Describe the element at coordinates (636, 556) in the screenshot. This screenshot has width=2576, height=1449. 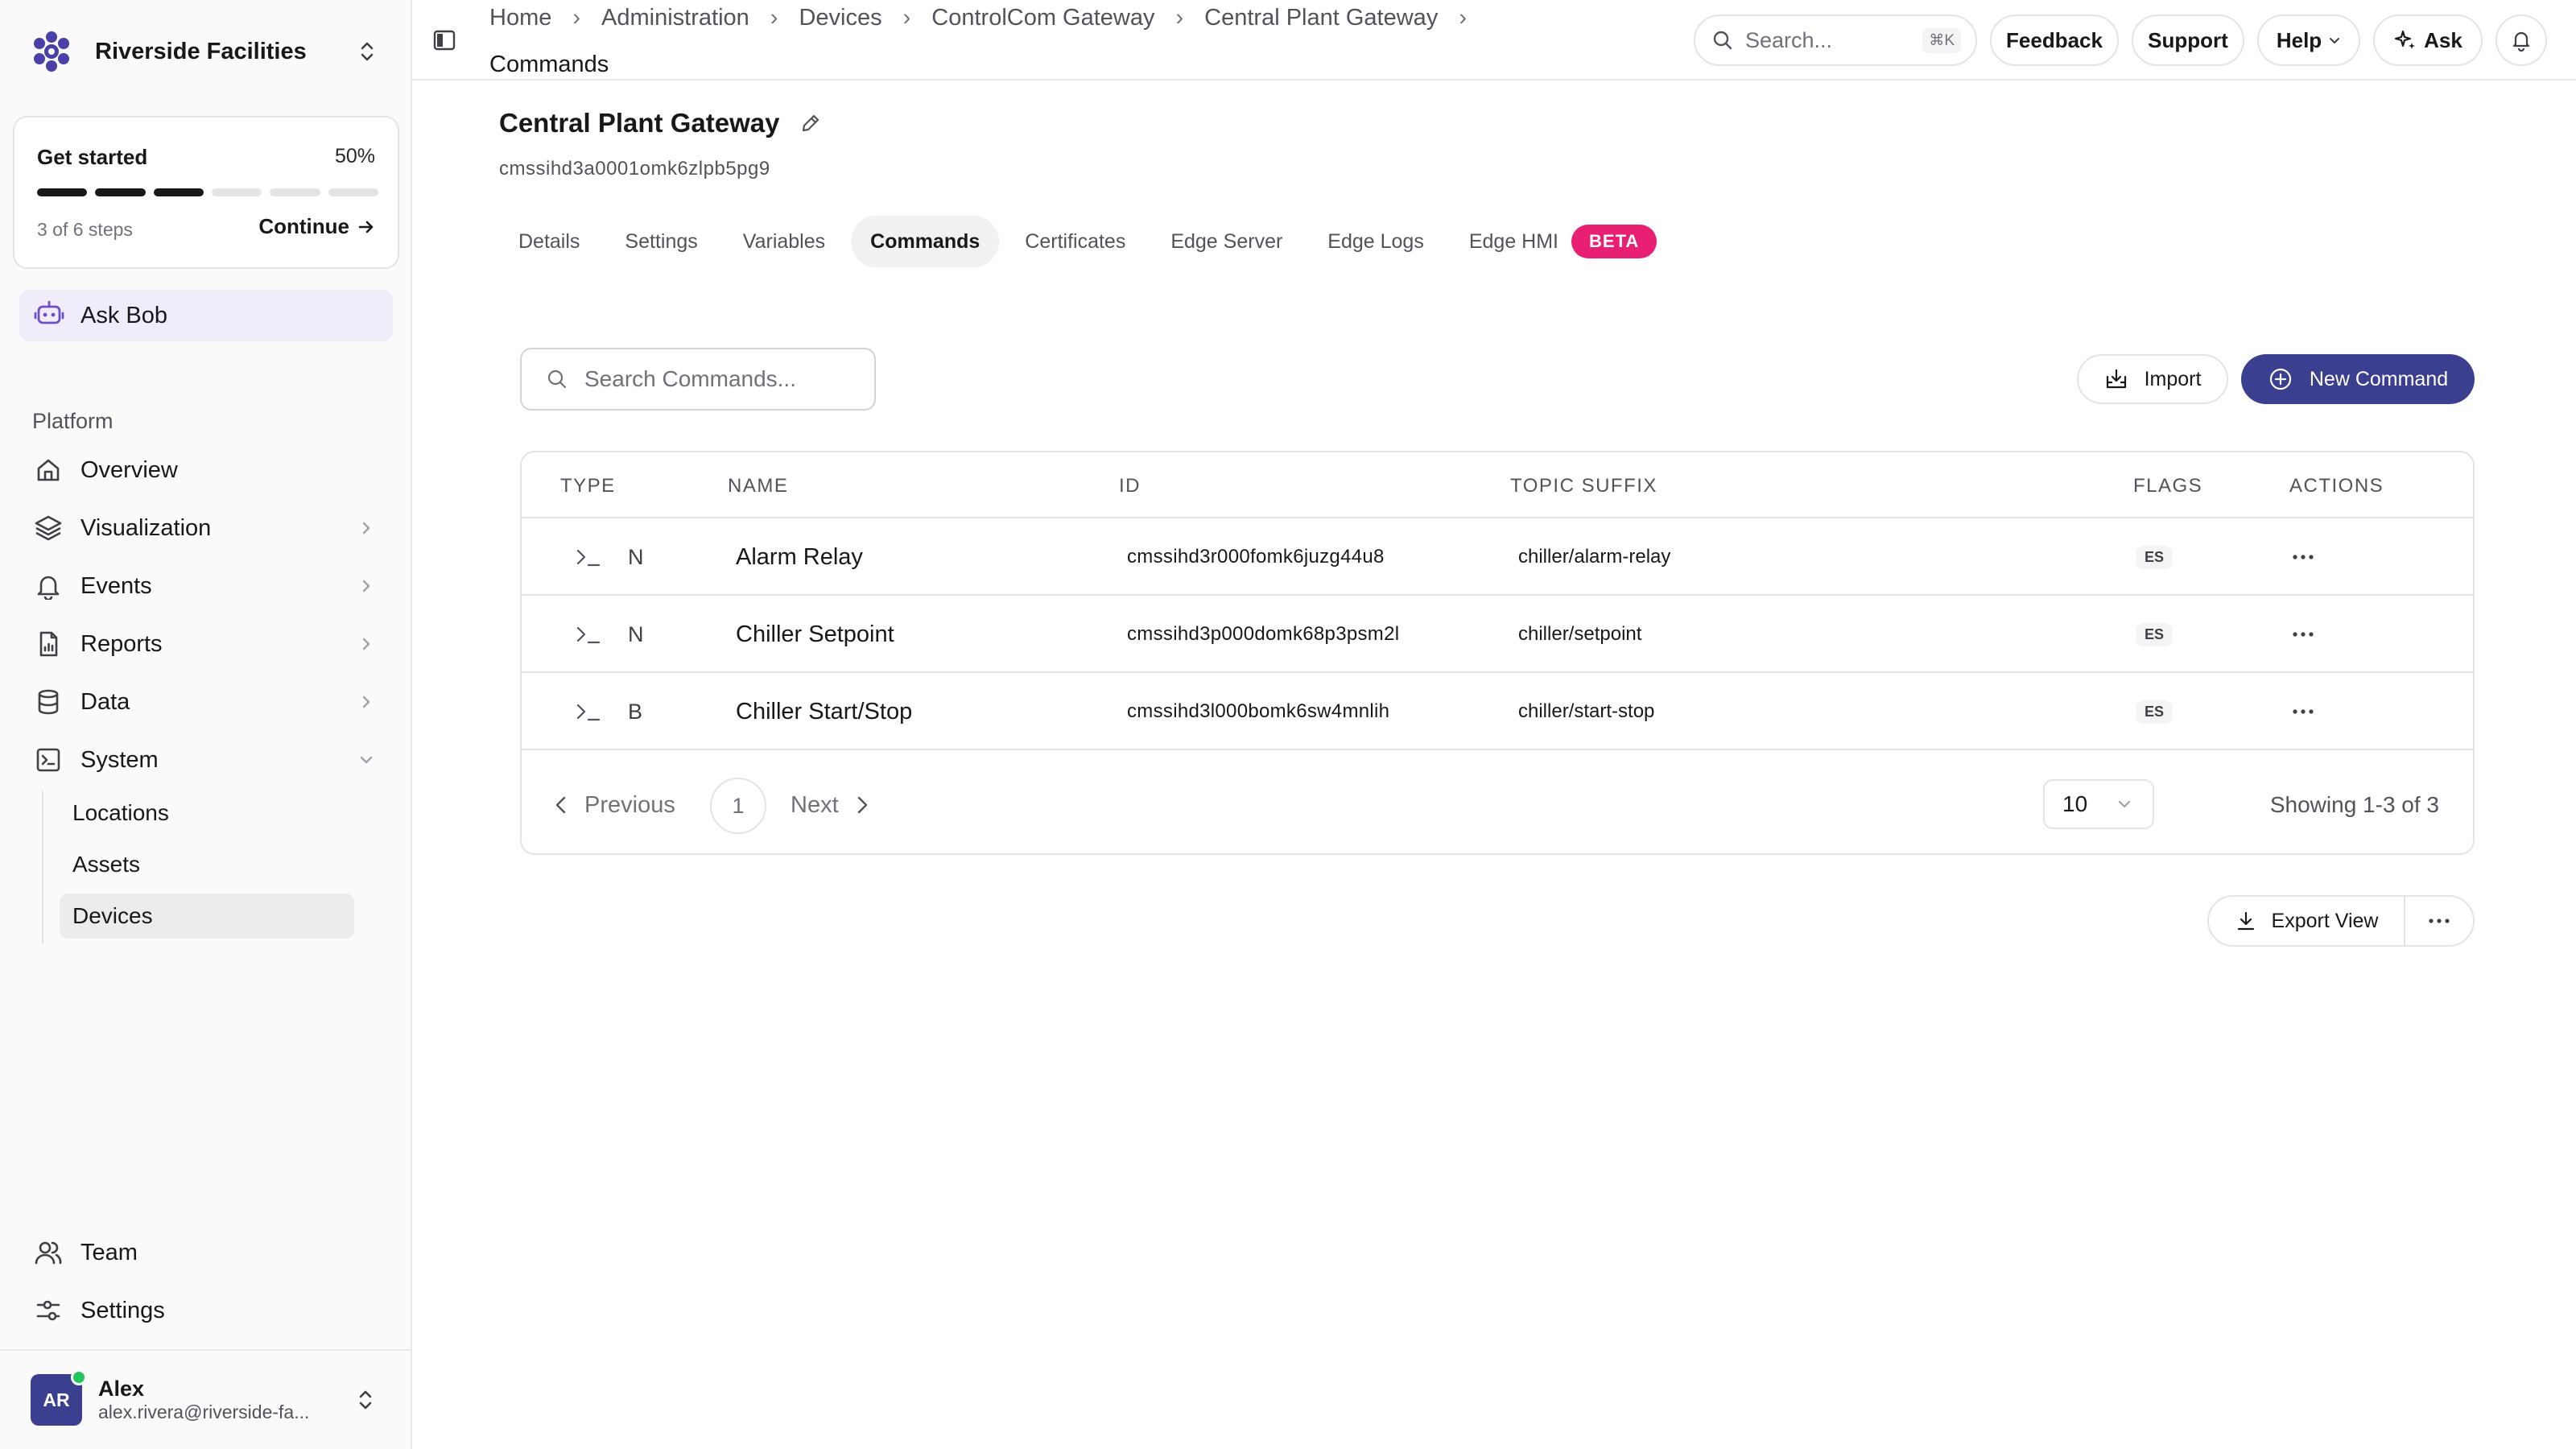
I see `command-type: N` at that location.